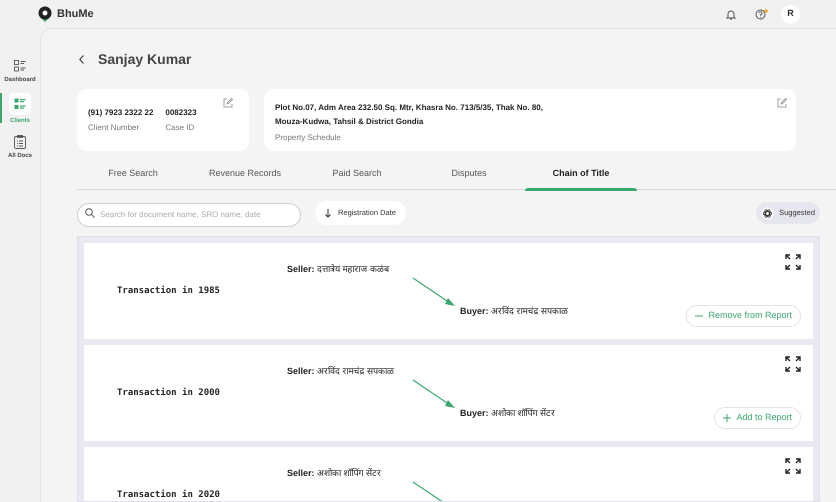  What do you see at coordinates (180, 128) in the screenshot?
I see `field-label: Case ID` at bounding box center [180, 128].